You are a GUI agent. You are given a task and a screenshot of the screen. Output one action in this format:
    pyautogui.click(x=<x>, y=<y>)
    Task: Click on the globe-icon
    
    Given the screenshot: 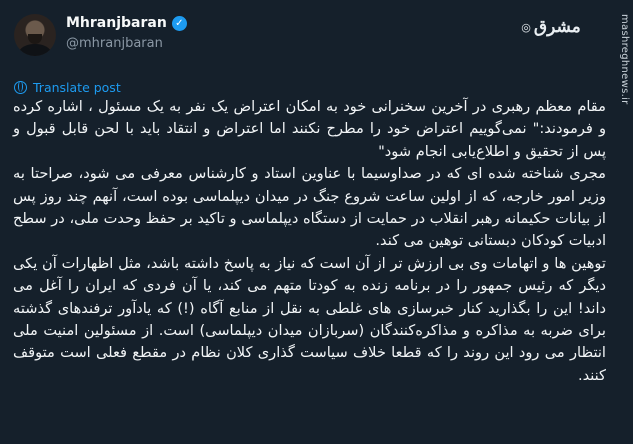 What is the action you would take?
    pyautogui.click(x=20, y=87)
    